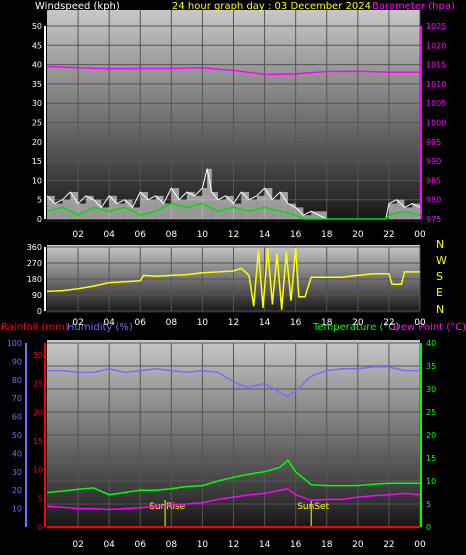  I want to click on temperature-y-tick-label: 5, so click(428, 504).